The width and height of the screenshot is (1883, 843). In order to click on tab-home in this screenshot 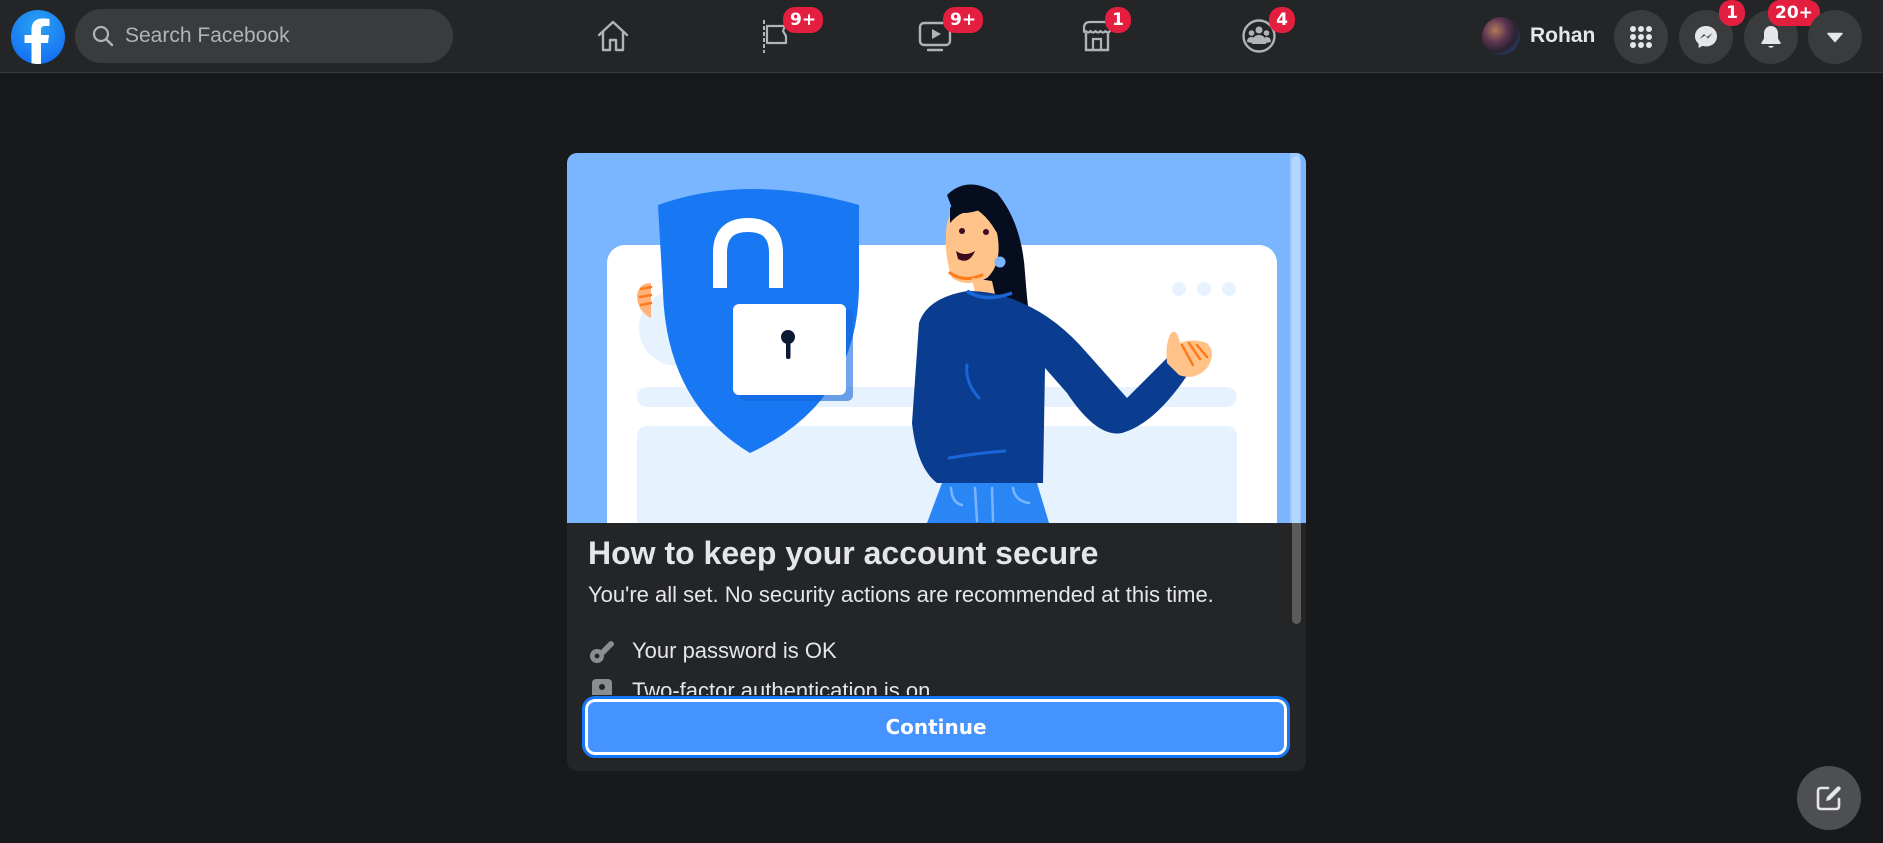, I will do `click(613, 36)`.